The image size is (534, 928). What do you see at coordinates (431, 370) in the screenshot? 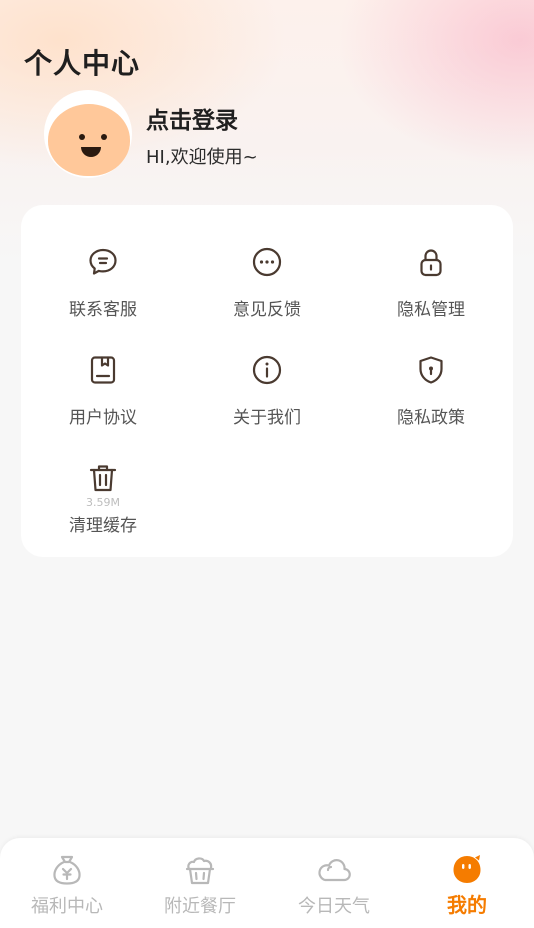
I see `shield-icon` at bounding box center [431, 370].